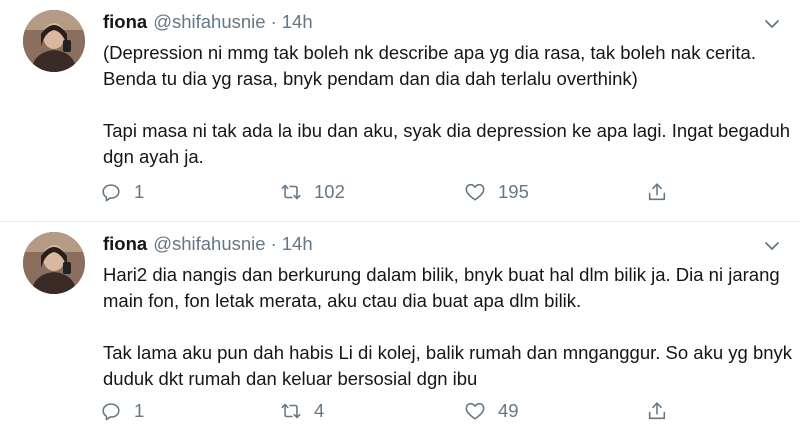 This screenshot has width=800, height=441. Describe the element at coordinates (496, 192) in the screenshot. I see `like-button: 195` at that location.